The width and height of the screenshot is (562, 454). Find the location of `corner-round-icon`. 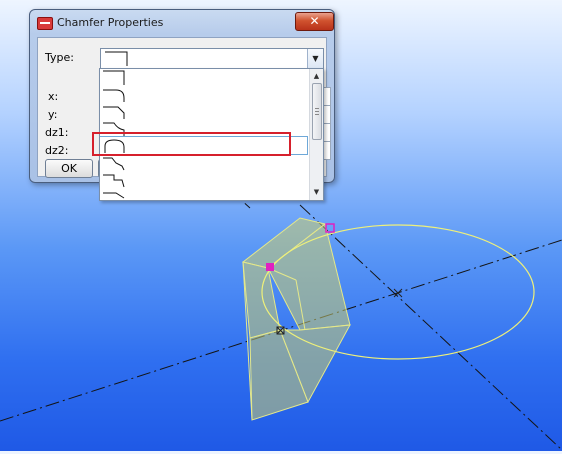

corner-round-icon is located at coordinates (114, 95).